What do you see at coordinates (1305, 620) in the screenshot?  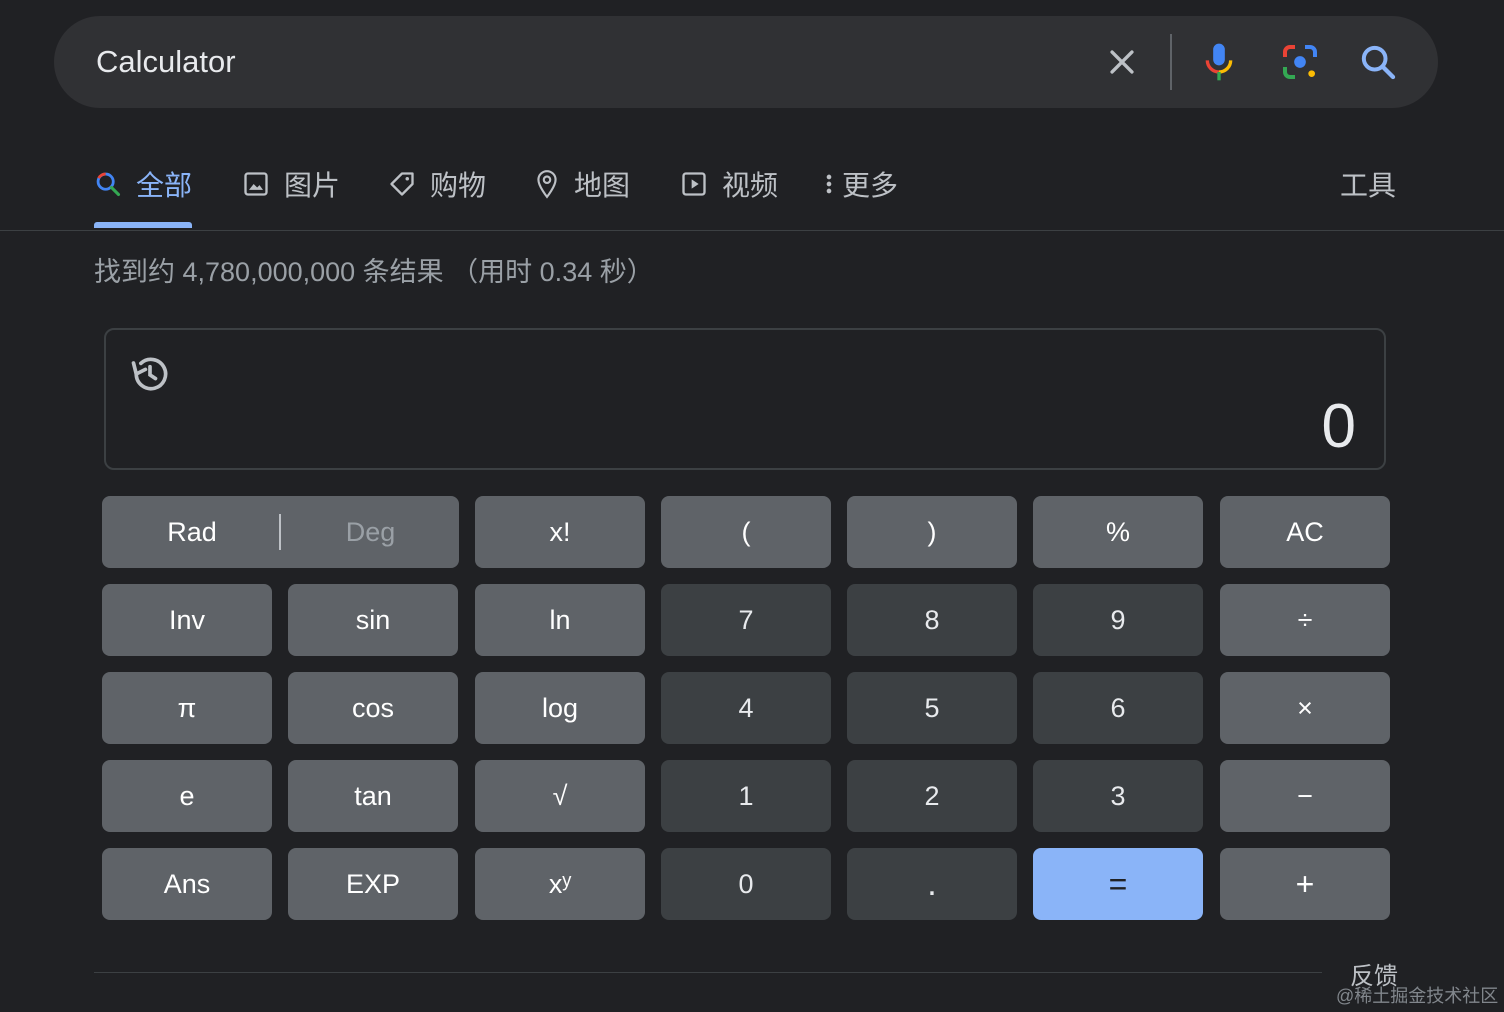 I see `divide-button: ÷` at bounding box center [1305, 620].